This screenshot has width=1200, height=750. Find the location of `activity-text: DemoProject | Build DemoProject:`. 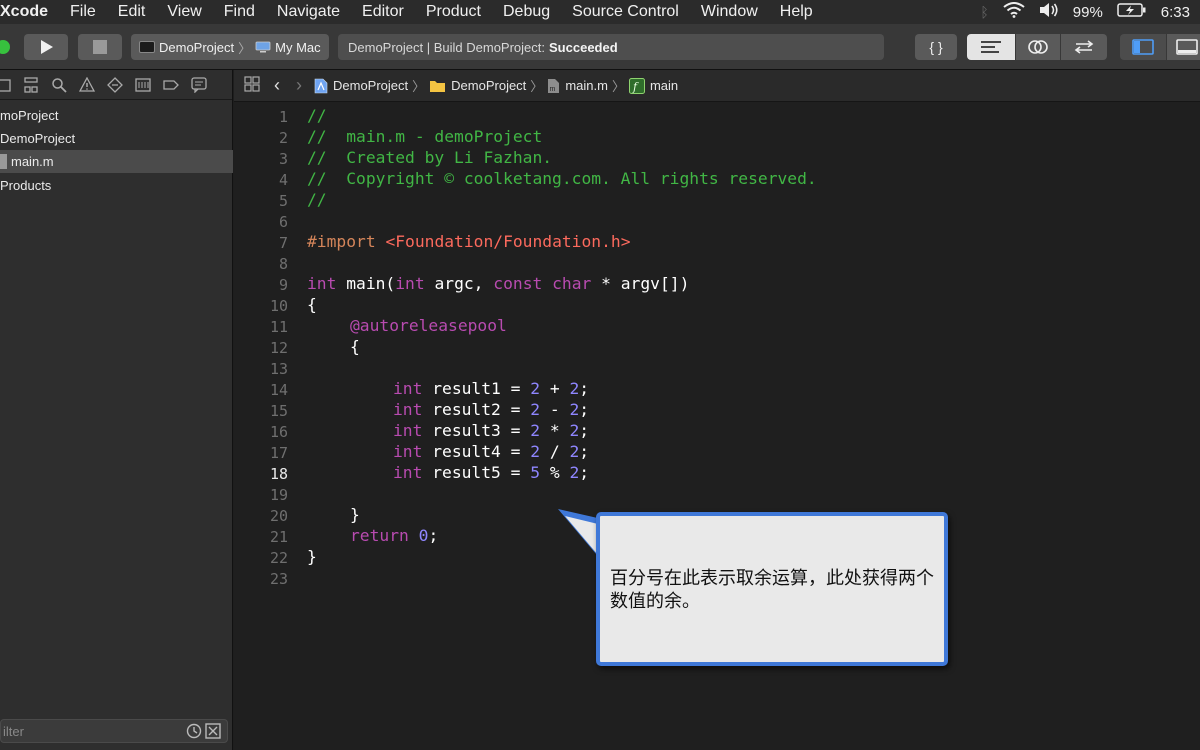

activity-text: DemoProject | Build DemoProject: is located at coordinates (447, 47).